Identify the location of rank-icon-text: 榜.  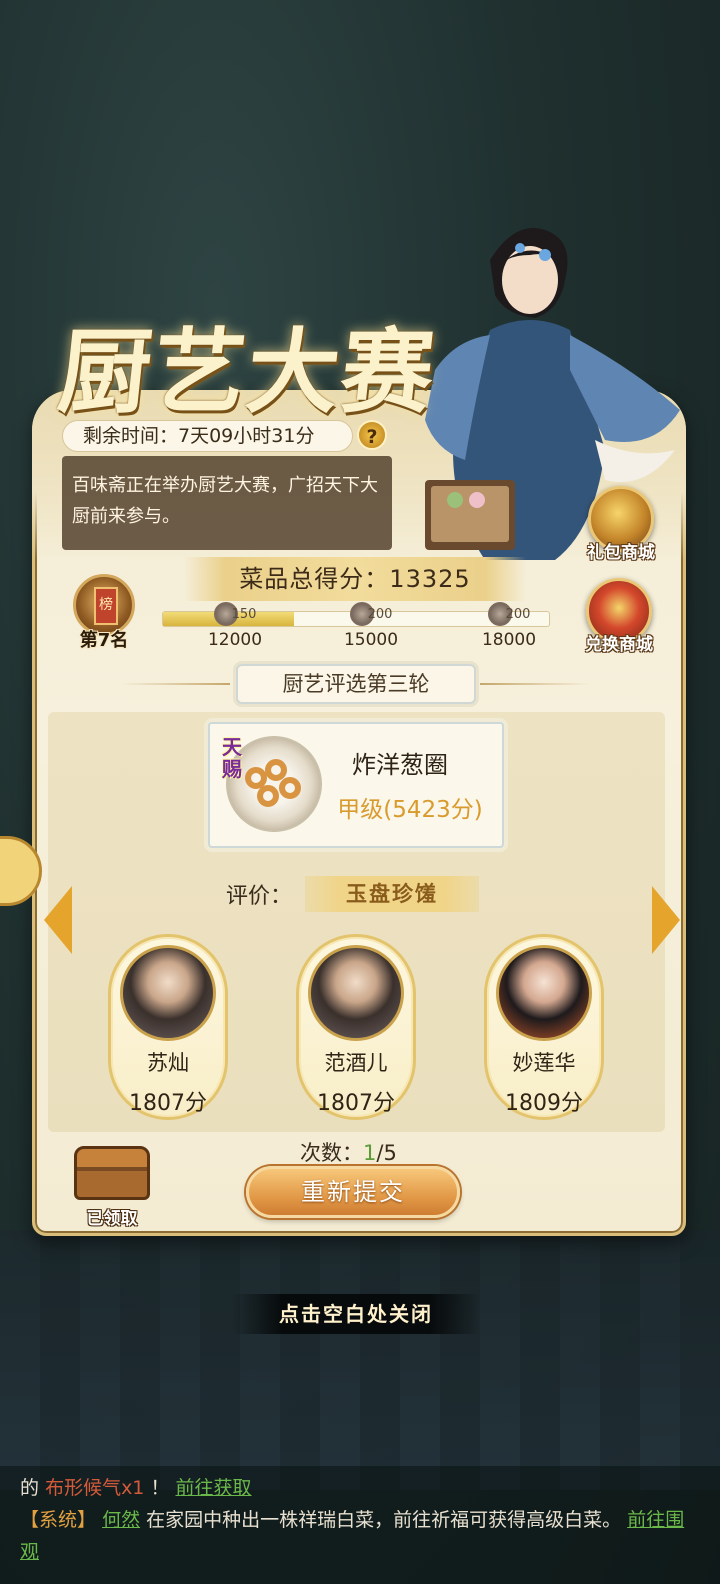
(106, 606).